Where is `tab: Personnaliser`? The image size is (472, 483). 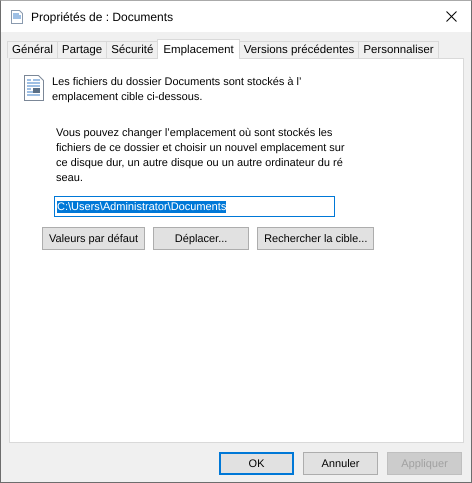
tab: Personnaliser is located at coordinates (398, 49).